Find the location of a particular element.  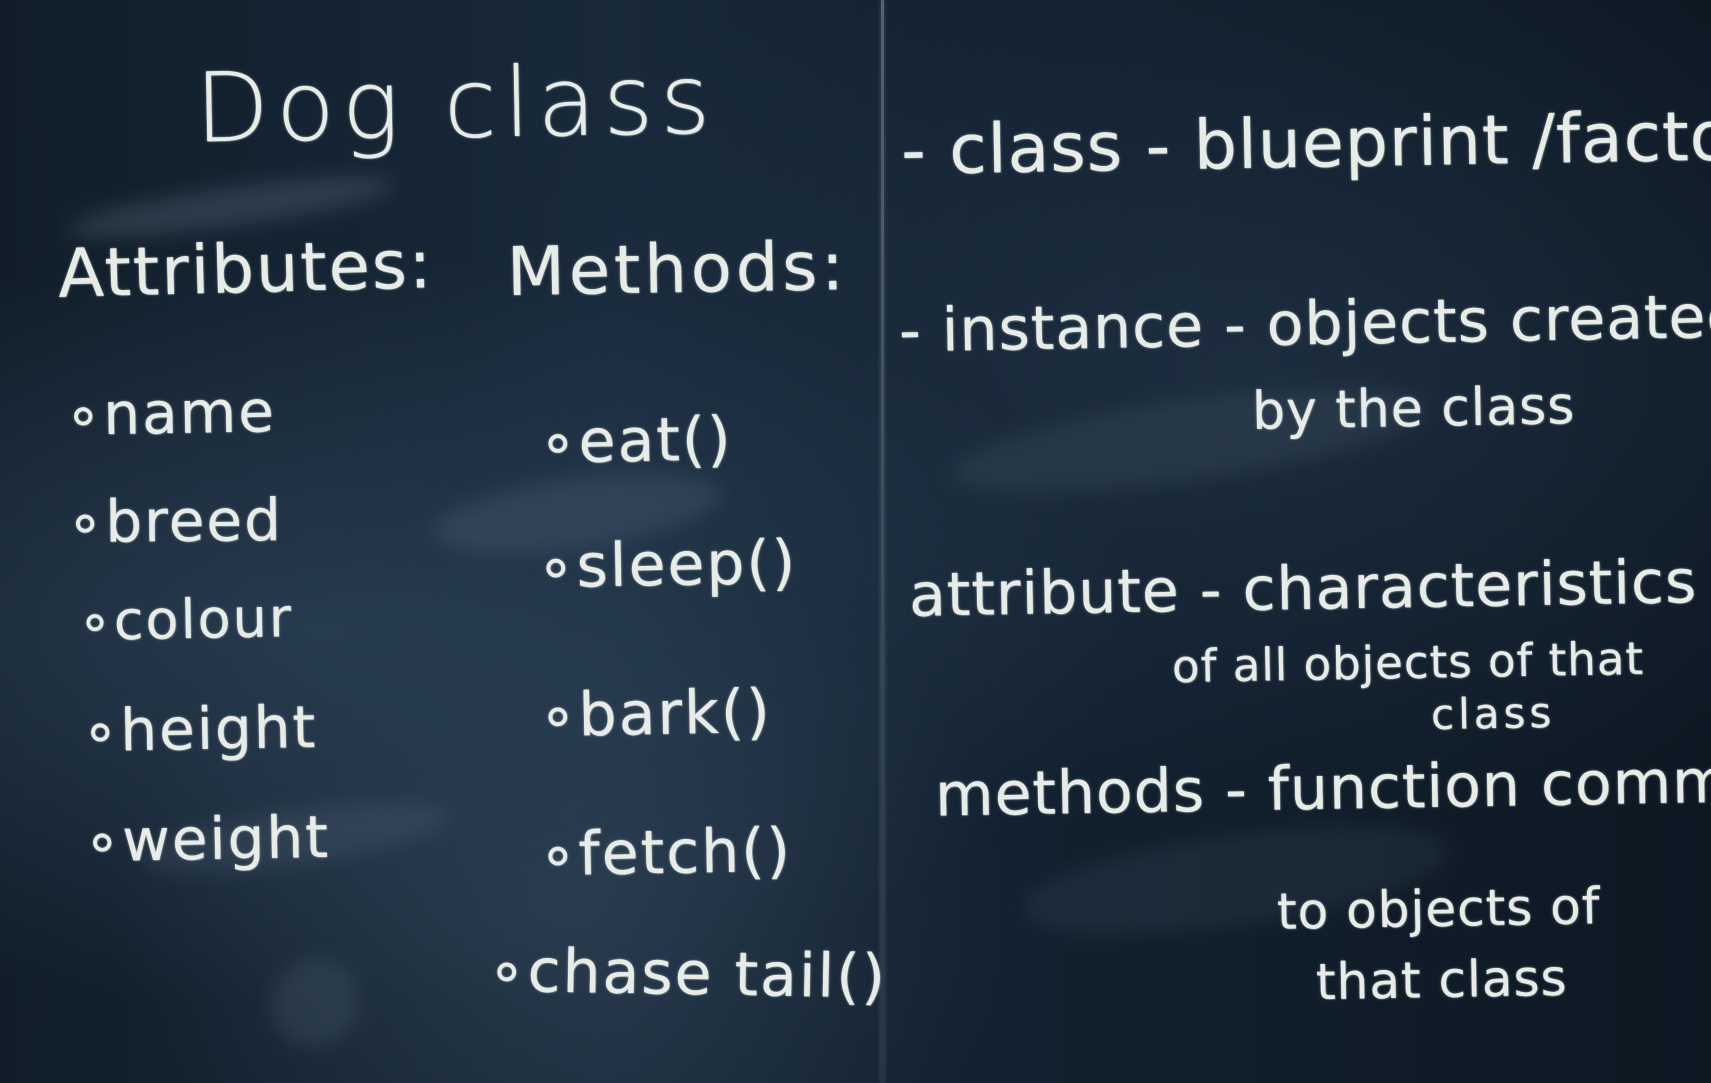

definition-methods-continued: to objects of is located at coordinates (1438, 909).